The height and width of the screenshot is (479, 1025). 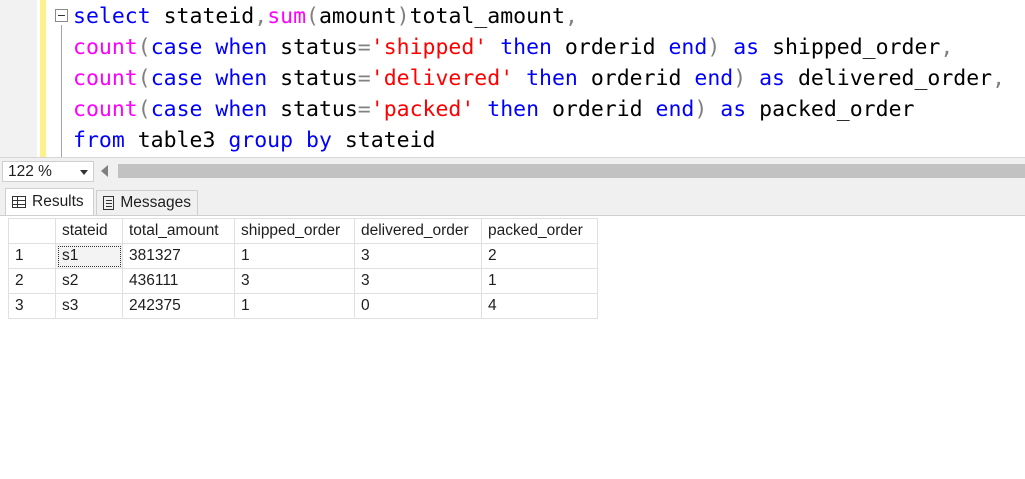 What do you see at coordinates (442, 78) in the screenshot?
I see `code-token: 'delivered'` at bounding box center [442, 78].